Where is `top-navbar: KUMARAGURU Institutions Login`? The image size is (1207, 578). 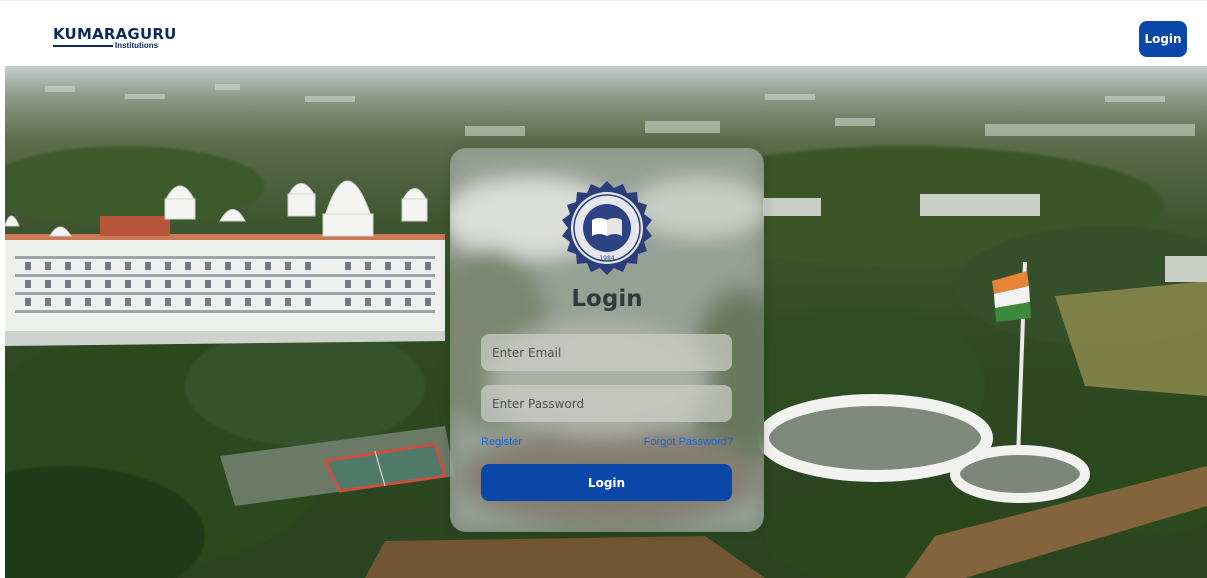 top-navbar: KUMARAGURU Institutions Login is located at coordinates (603, 33).